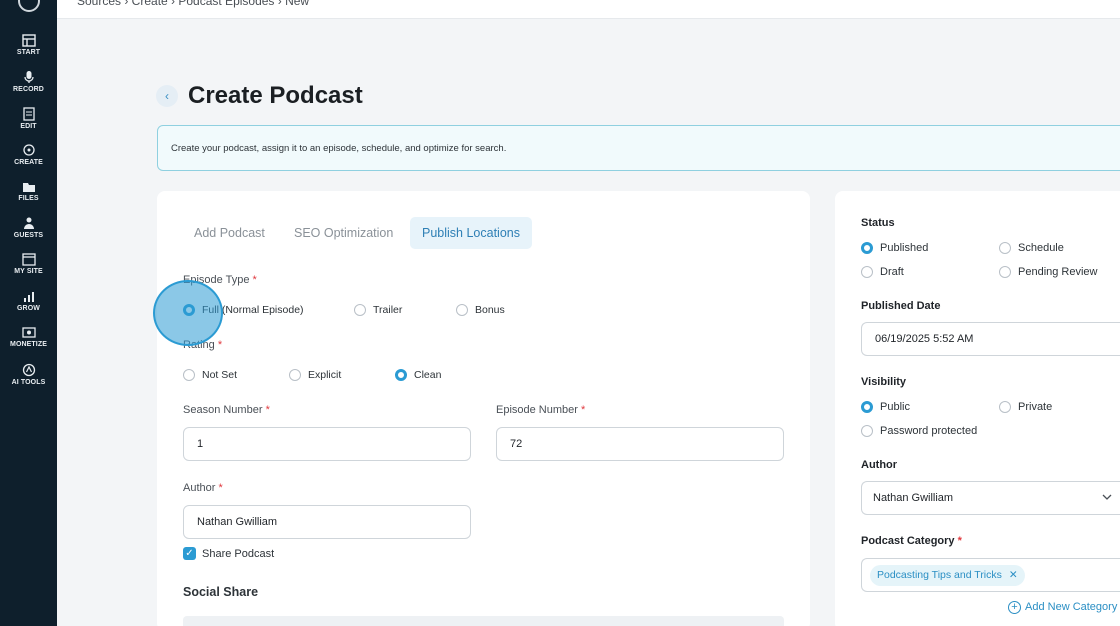  Describe the element at coordinates (203, 488) in the screenshot. I see `author-label: Author *` at that location.